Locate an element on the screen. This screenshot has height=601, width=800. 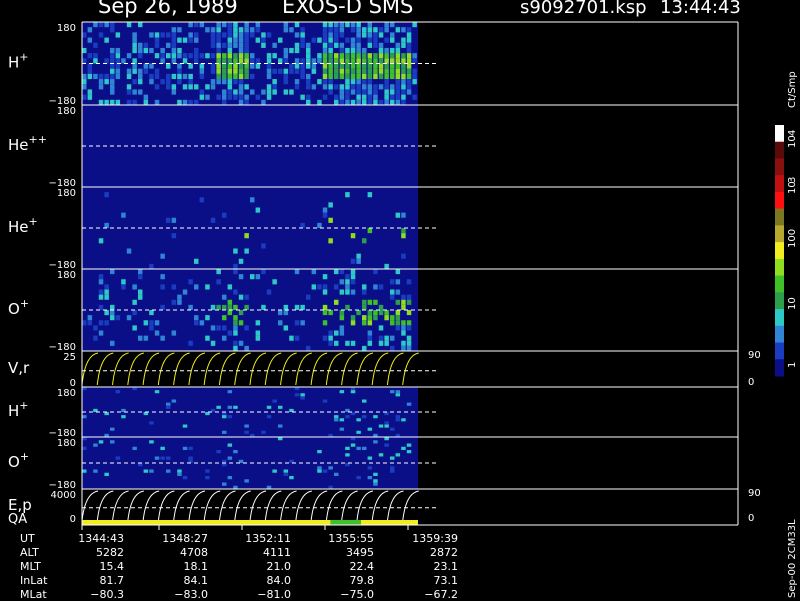
panel-species-label: He+ is located at coordinates (23, 225).